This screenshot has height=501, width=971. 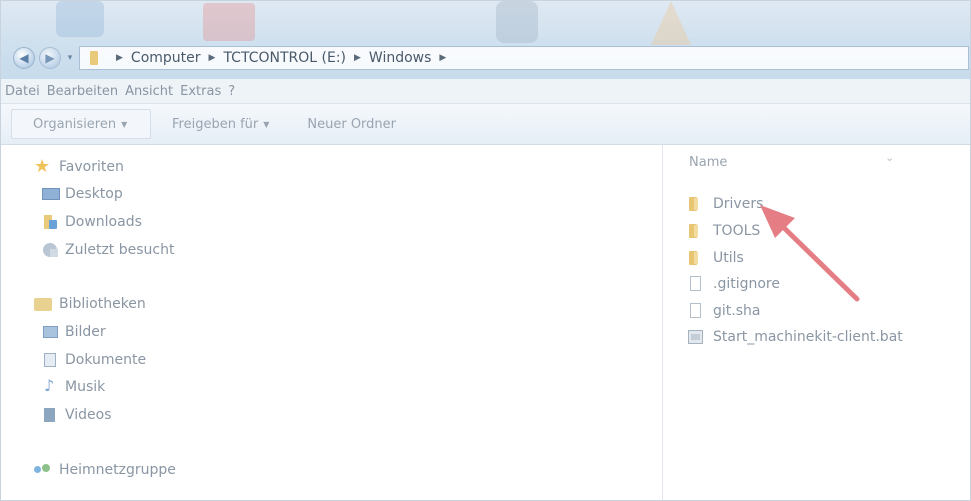 I want to click on desktop-icon, so click(x=51, y=194).